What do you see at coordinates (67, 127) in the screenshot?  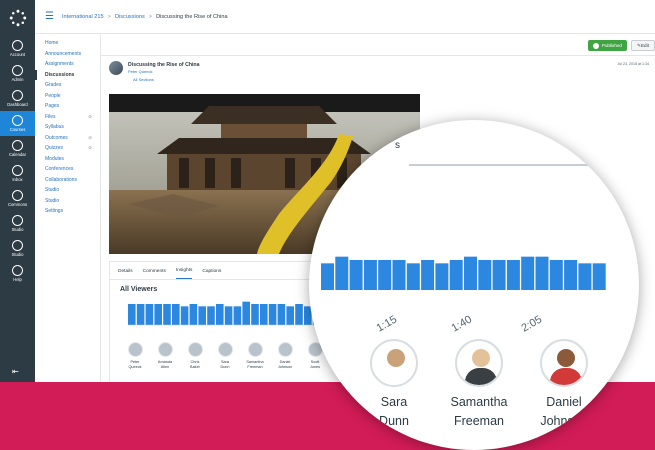 I see `course-nav-item-syllabus: Syllabus` at bounding box center [67, 127].